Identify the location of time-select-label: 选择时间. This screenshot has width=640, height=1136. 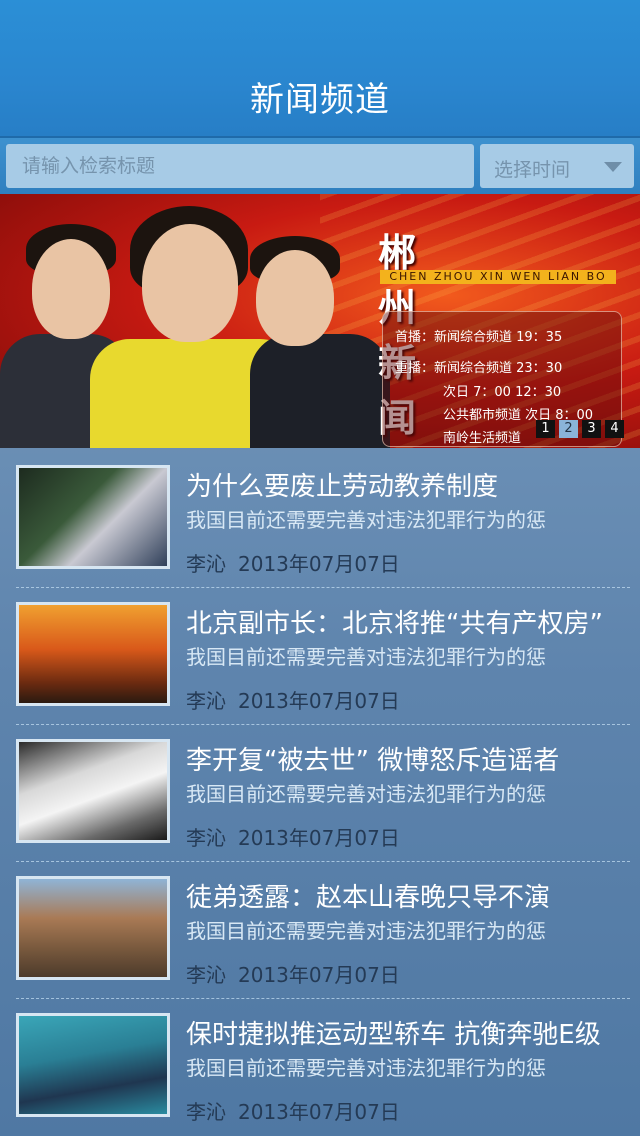
(532, 170).